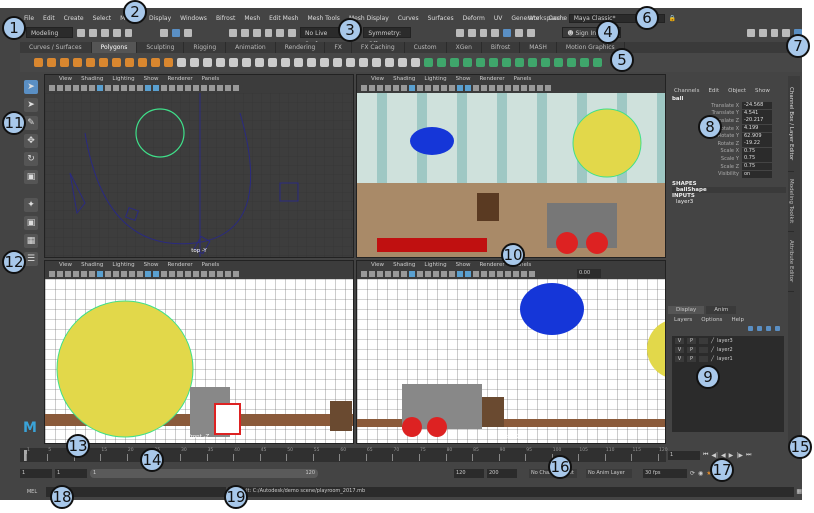  What do you see at coordinates (31, 141) in the screenshot?
I see `move-tool-icon: ✥` at bounding box center [31, 141].